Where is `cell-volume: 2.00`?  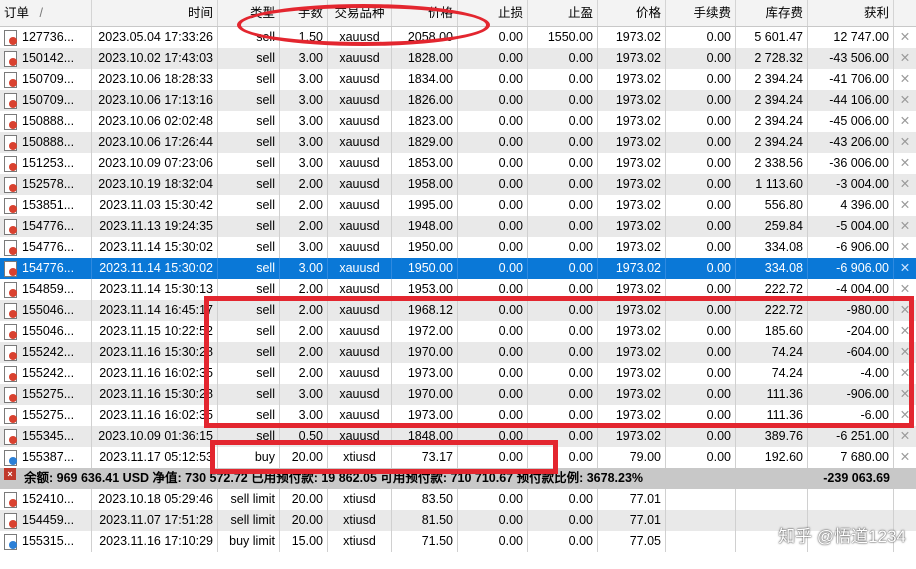 cell-volume: 2.00 is located at coordinates (304, 373).